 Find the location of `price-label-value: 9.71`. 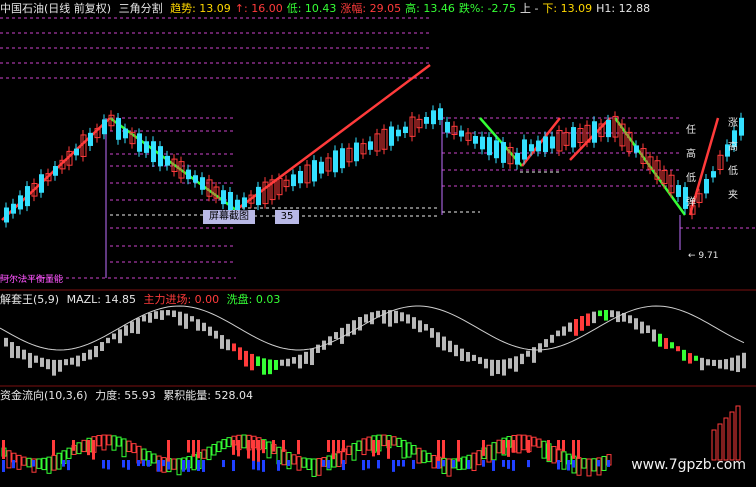

price-label-value: 9.71 is located at coordinates (708, 256).